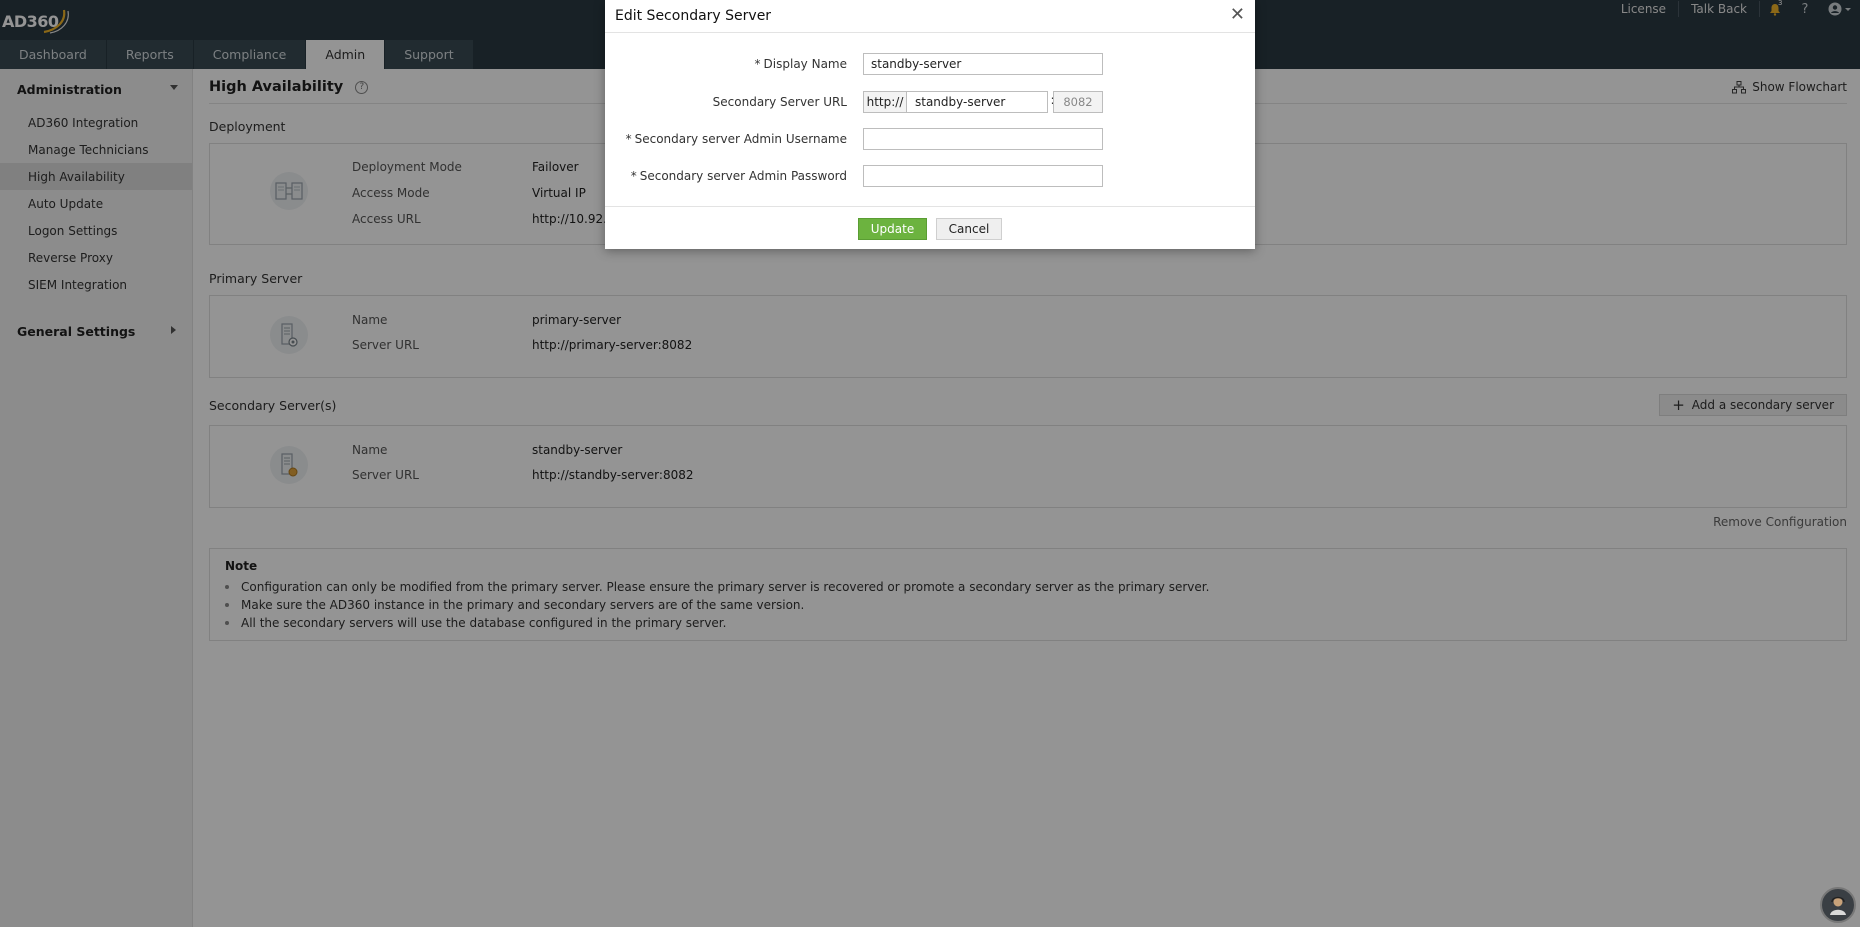 The width and height of the screenshot is (1860, 927). Describe the element at coordinates (693, 16) in the screenshot. I see `dialog-title: Edit Secondary Server` at that location.